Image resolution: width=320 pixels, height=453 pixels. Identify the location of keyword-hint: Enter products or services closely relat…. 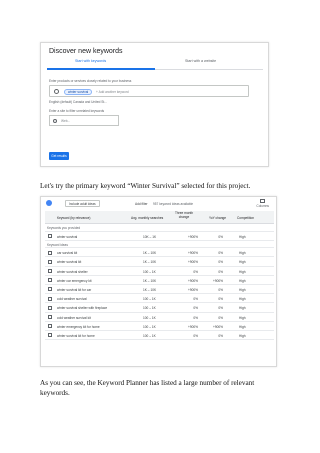
(90, 81).